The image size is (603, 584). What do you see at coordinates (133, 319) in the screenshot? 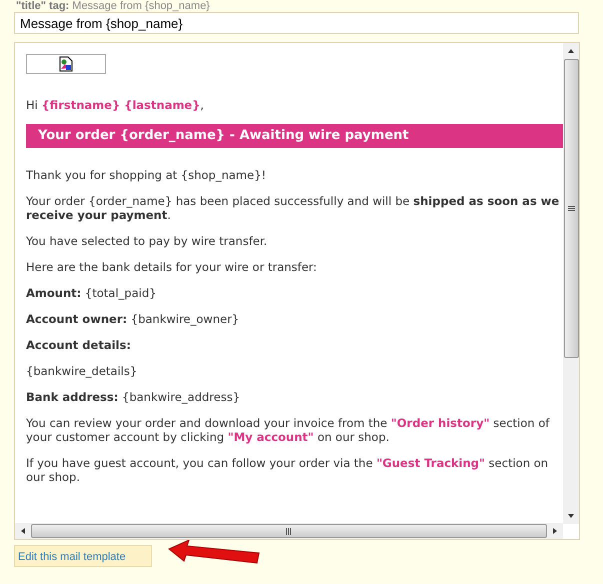
I see `email-paragraph: Account owner: {bankwire_owner}` at bounding box center [133, 319].